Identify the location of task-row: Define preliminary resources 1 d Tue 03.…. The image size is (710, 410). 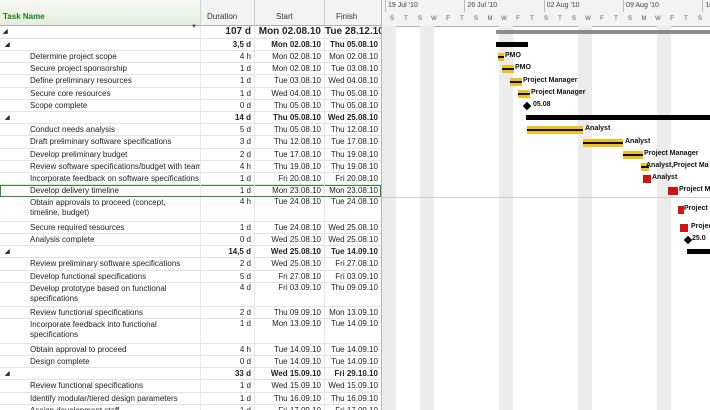
(190, 81).